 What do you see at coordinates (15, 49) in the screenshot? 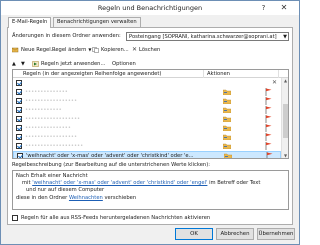
I see `new-rule-icon` at bounding box center [15, 49].